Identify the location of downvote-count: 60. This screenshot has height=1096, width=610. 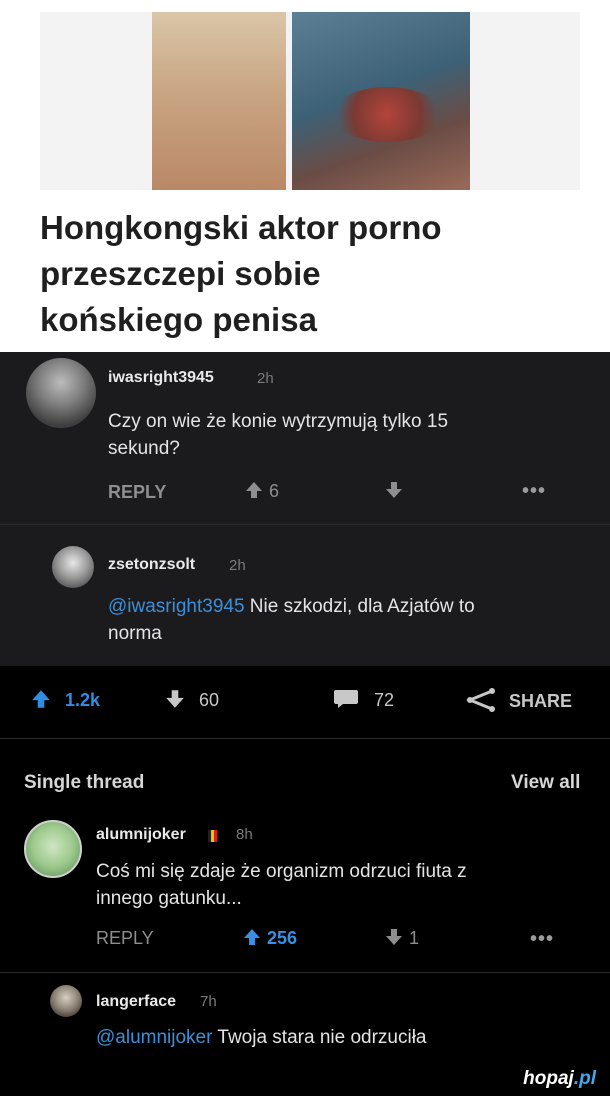
(209, 700).